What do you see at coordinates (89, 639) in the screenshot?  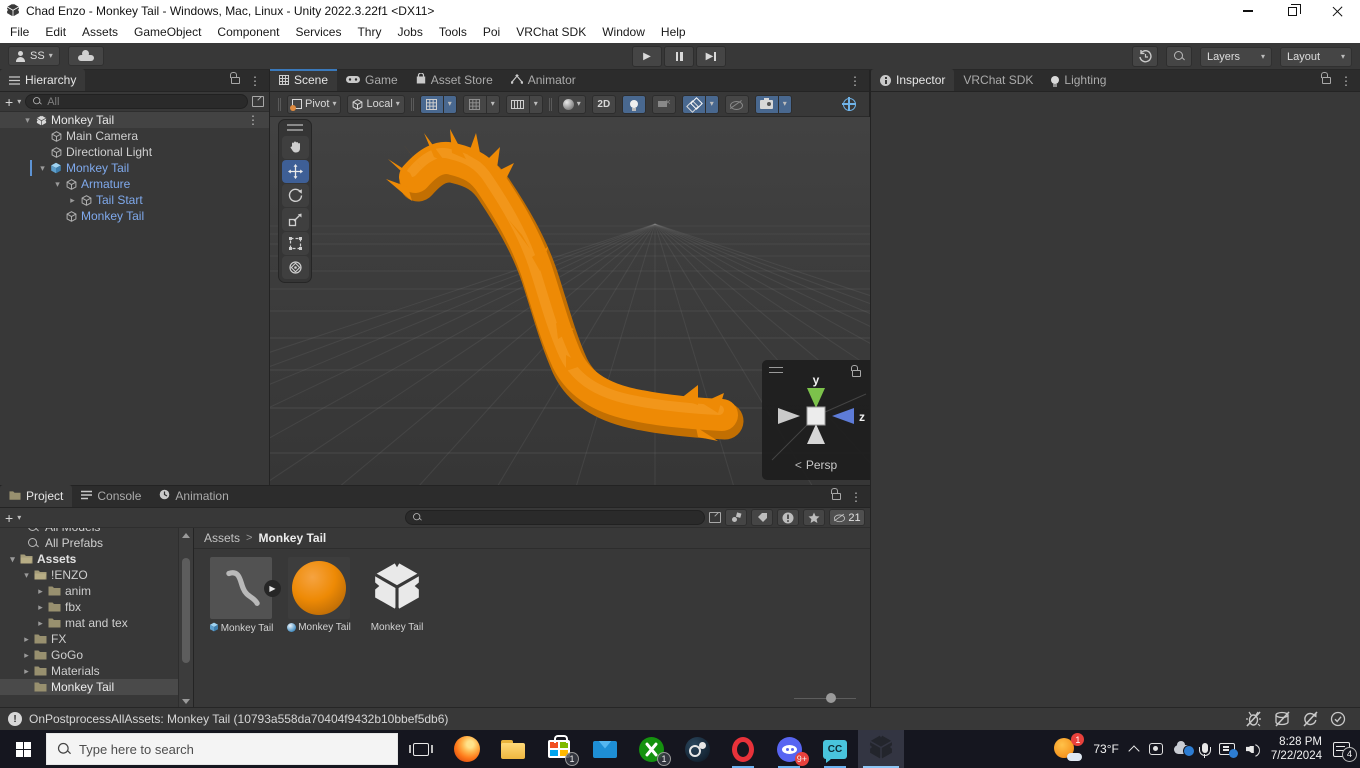 I see `project-folder-fx: ▸ FX` at bounding box center [89, 639].